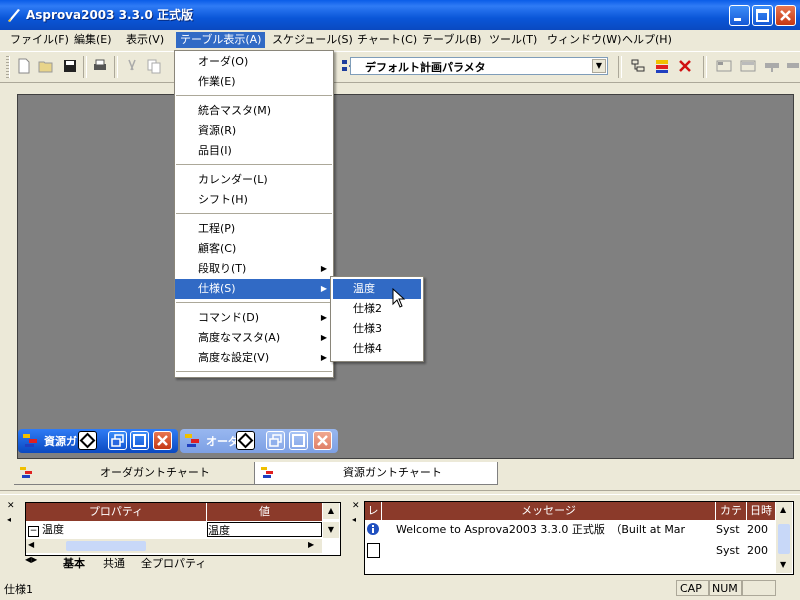  Describe the element at coordinates (400, 492) in the screenshot. I see `splitter` at that location.